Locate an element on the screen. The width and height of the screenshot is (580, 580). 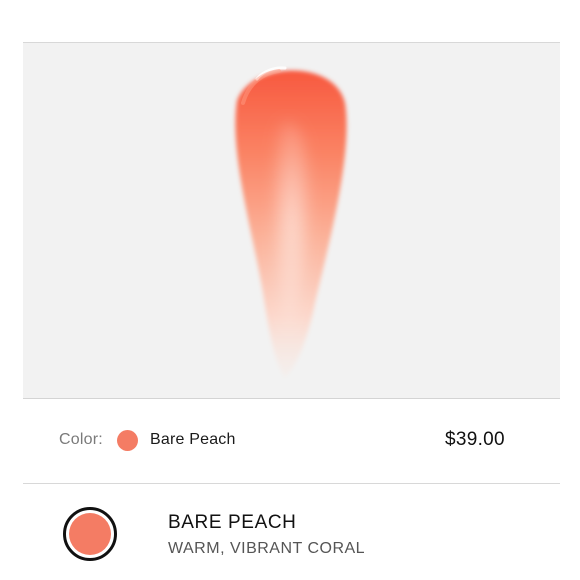
shade-swatch-selected is located at coordinates (90, 534).